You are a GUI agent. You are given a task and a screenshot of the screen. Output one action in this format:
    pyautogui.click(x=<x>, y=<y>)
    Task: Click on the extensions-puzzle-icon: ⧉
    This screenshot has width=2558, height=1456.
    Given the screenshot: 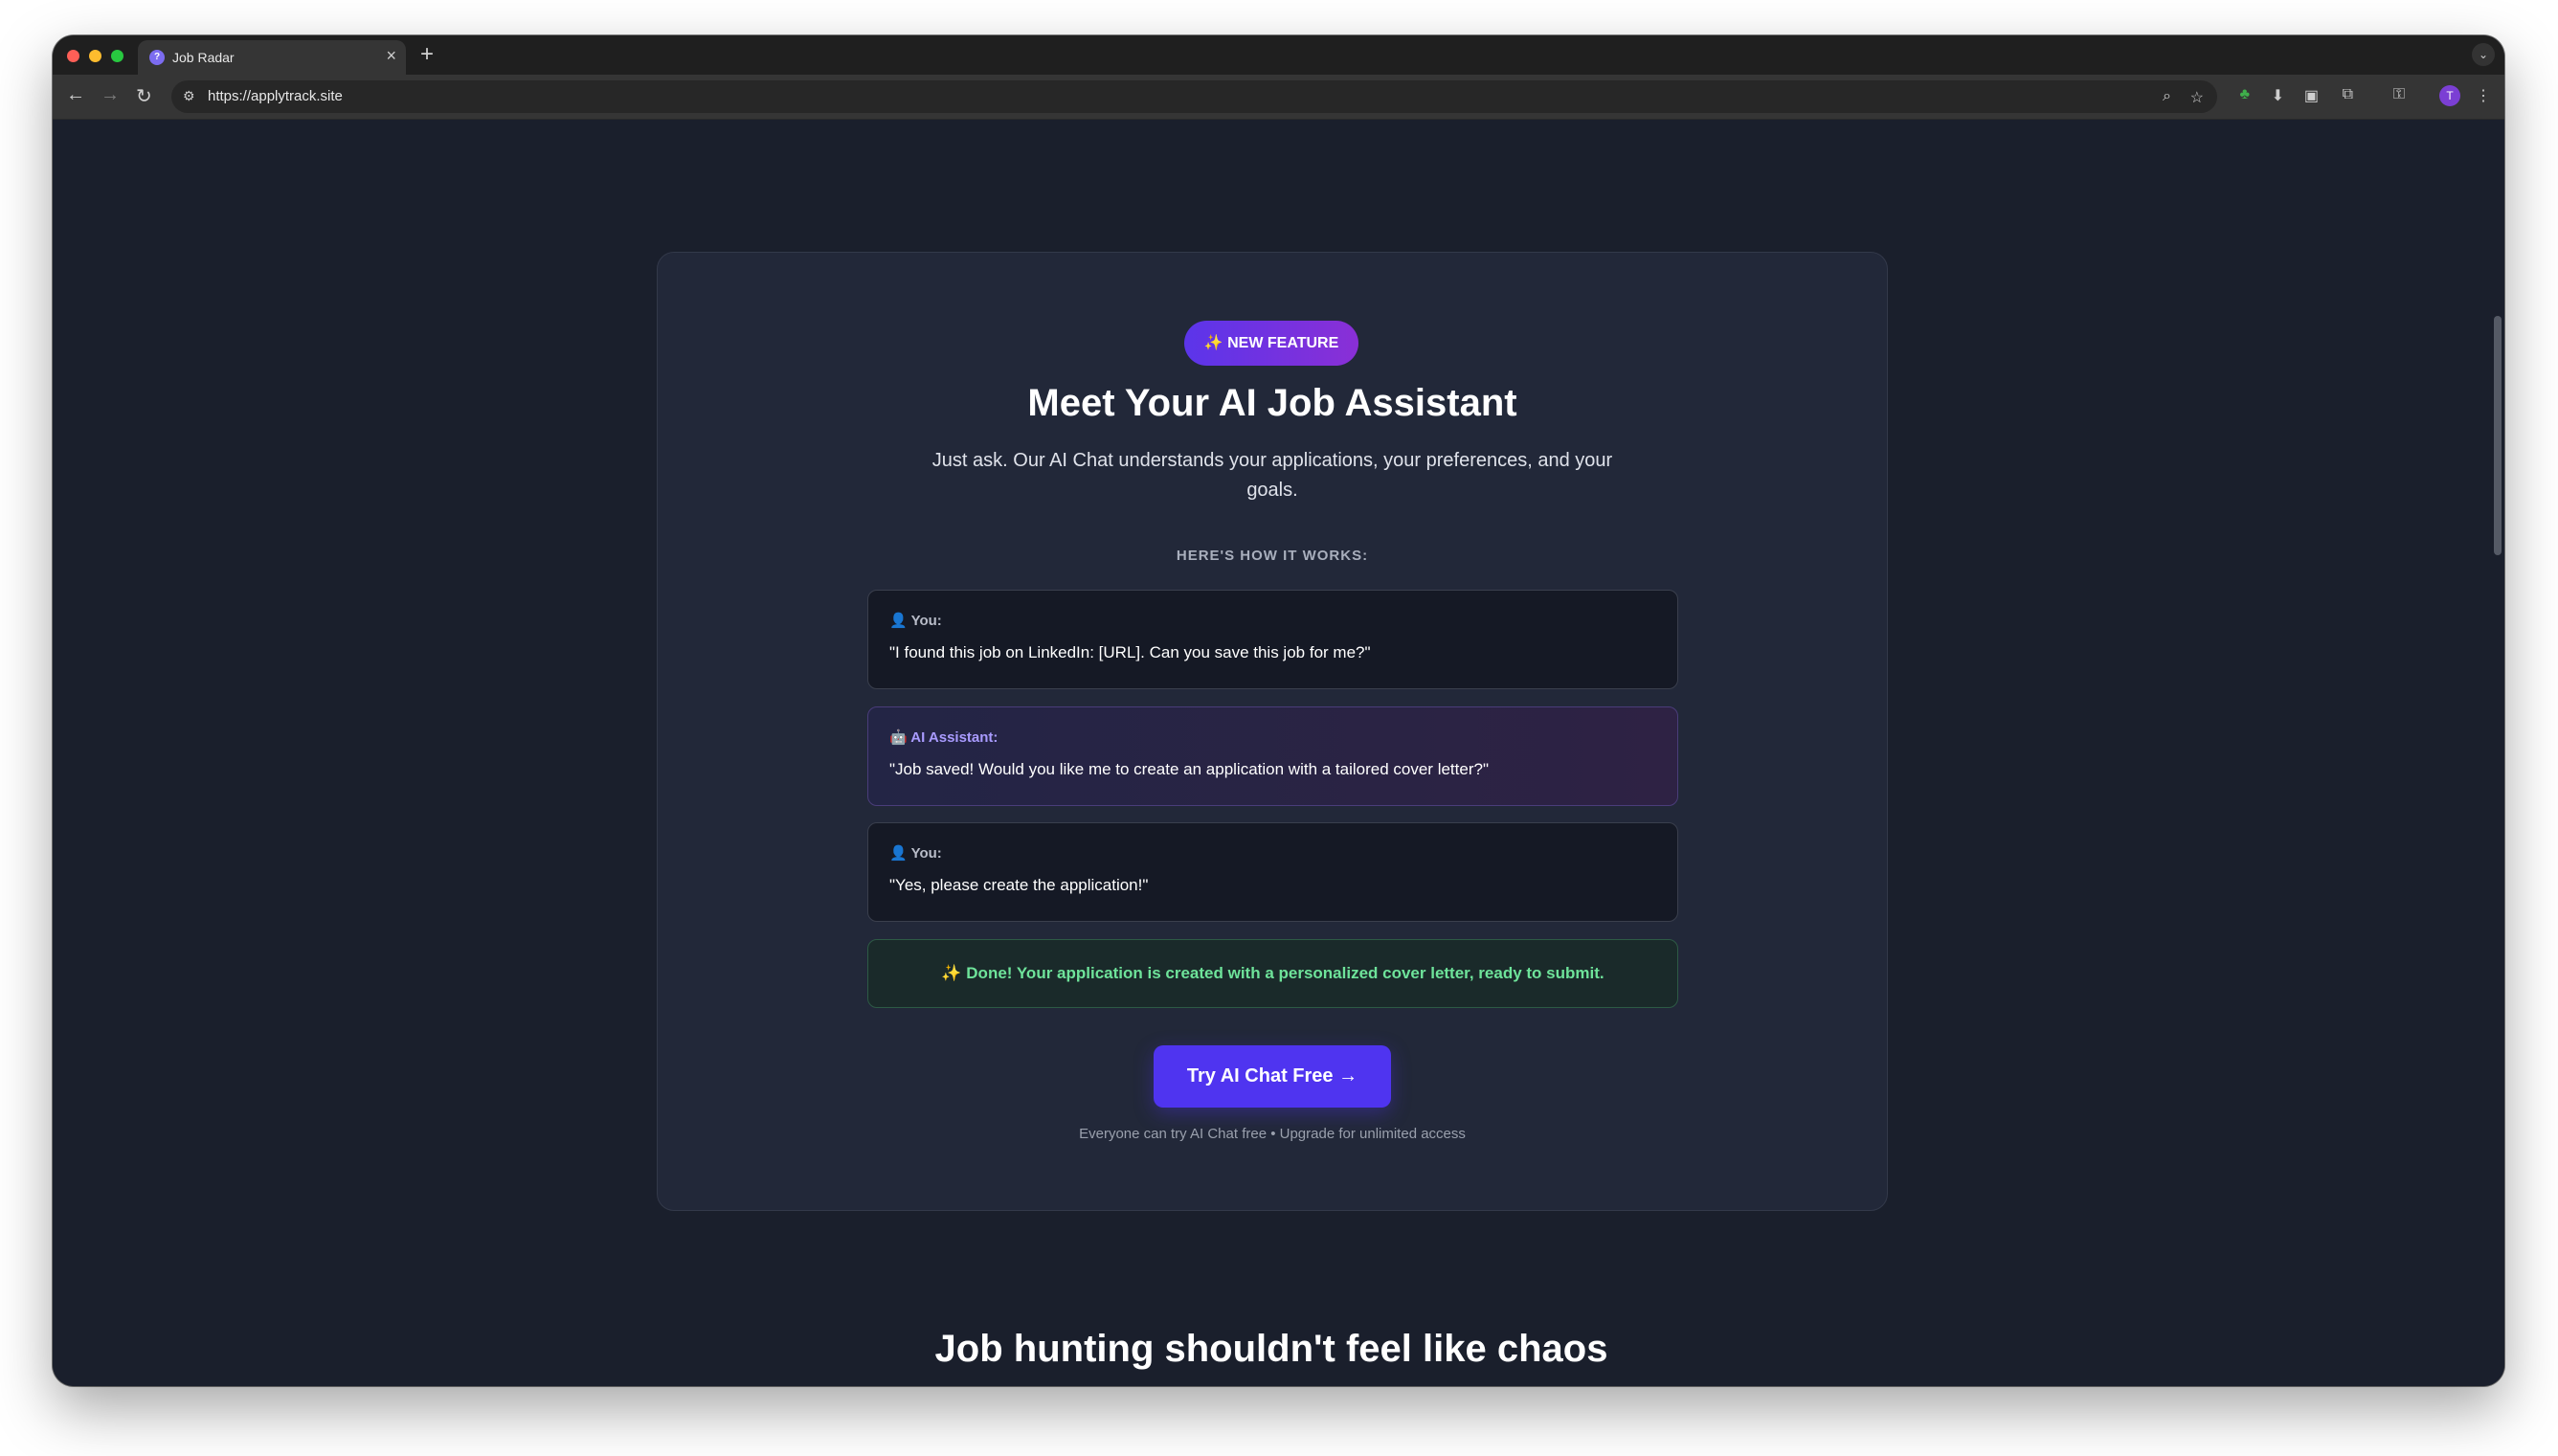 What is the action you would take?
    pyautogui.click(x=2348, y=94)
    